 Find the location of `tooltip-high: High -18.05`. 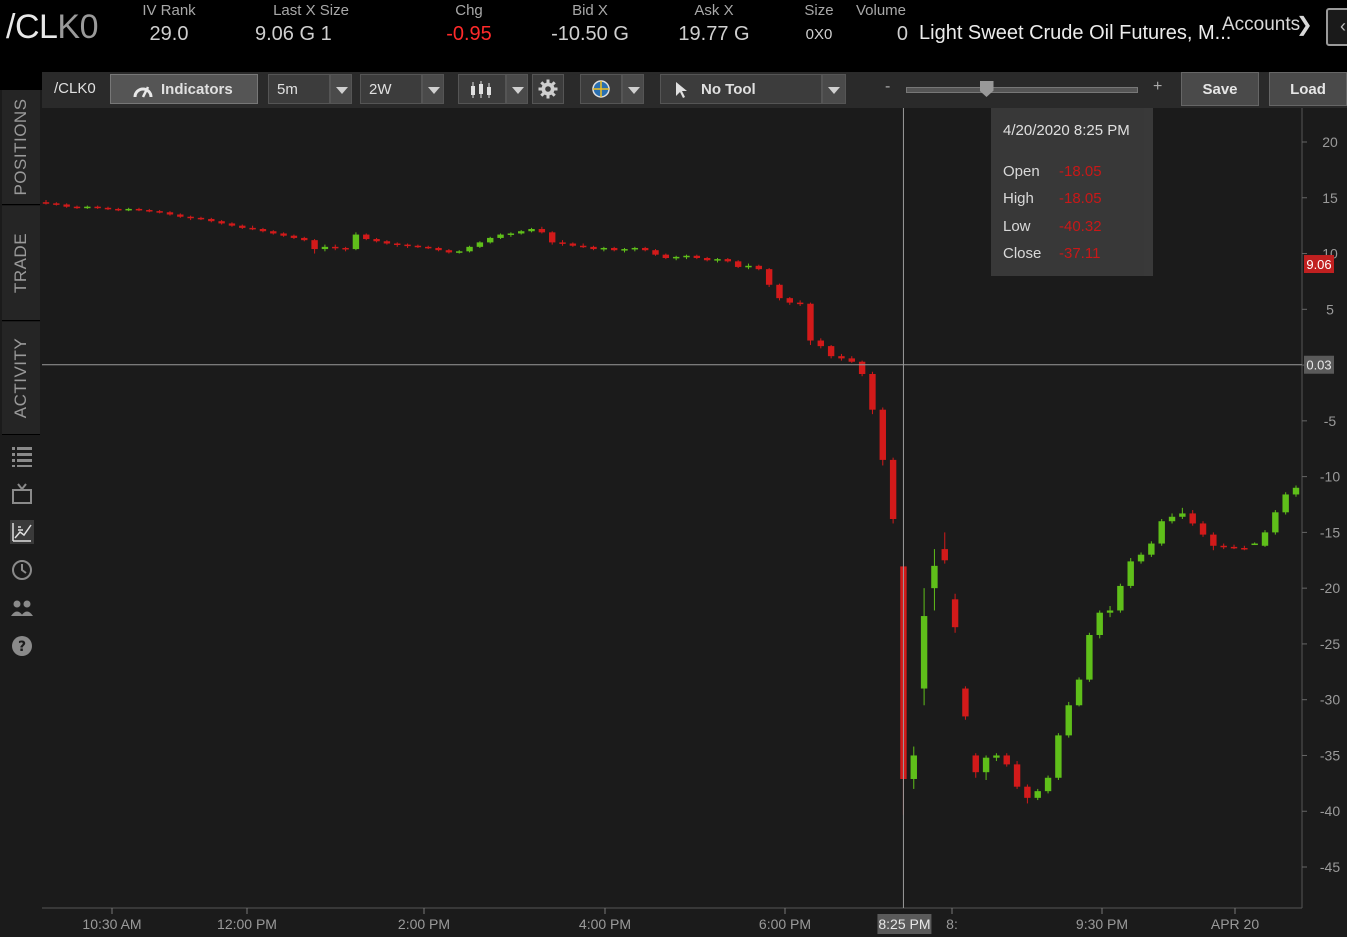

tooltip-high: High -18.05 is located at coordinates (1052, 198).